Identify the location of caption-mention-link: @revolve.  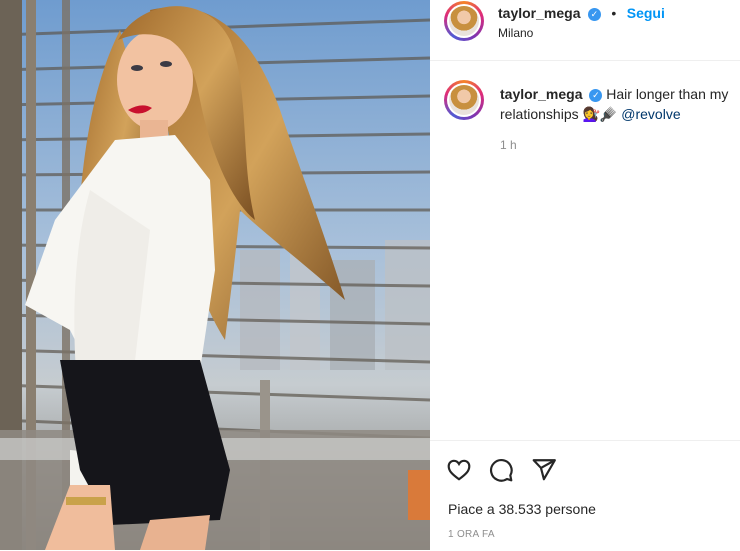
(650, 114).